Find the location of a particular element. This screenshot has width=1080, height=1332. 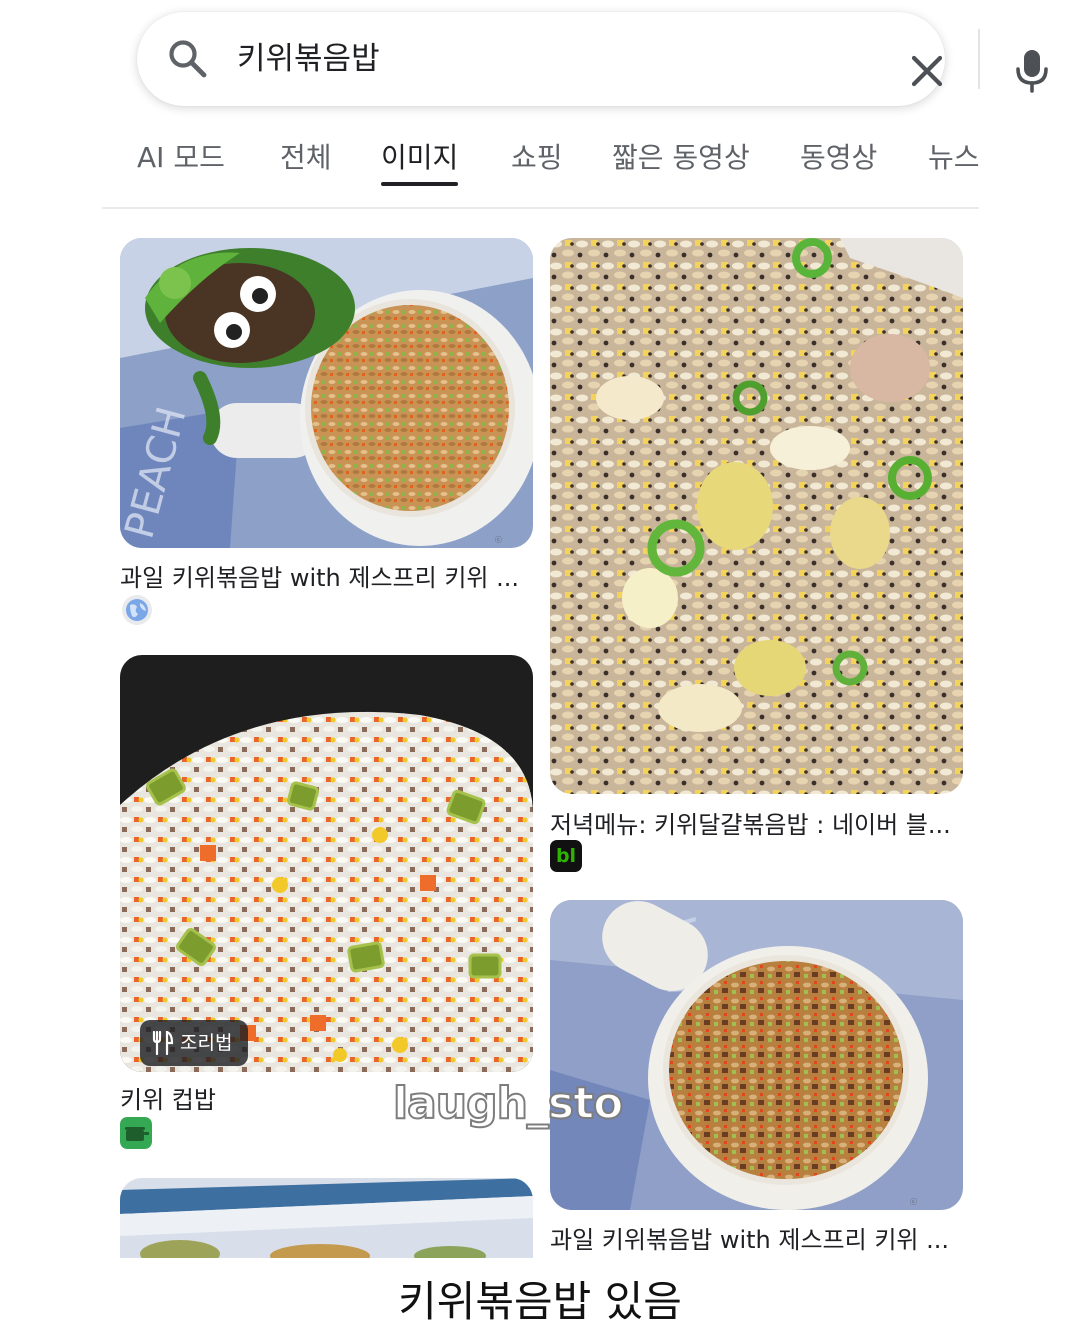

tabs-divider is located at coordinates (540, 208).